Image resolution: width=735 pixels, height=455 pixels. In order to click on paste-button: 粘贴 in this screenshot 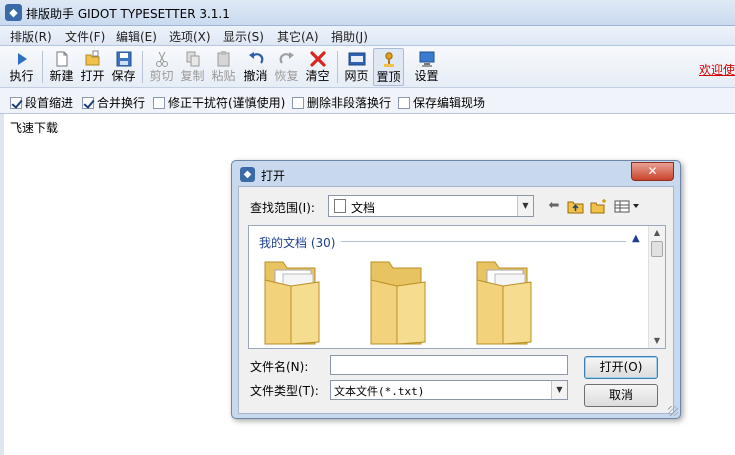, I will do `click(223, 67)`.